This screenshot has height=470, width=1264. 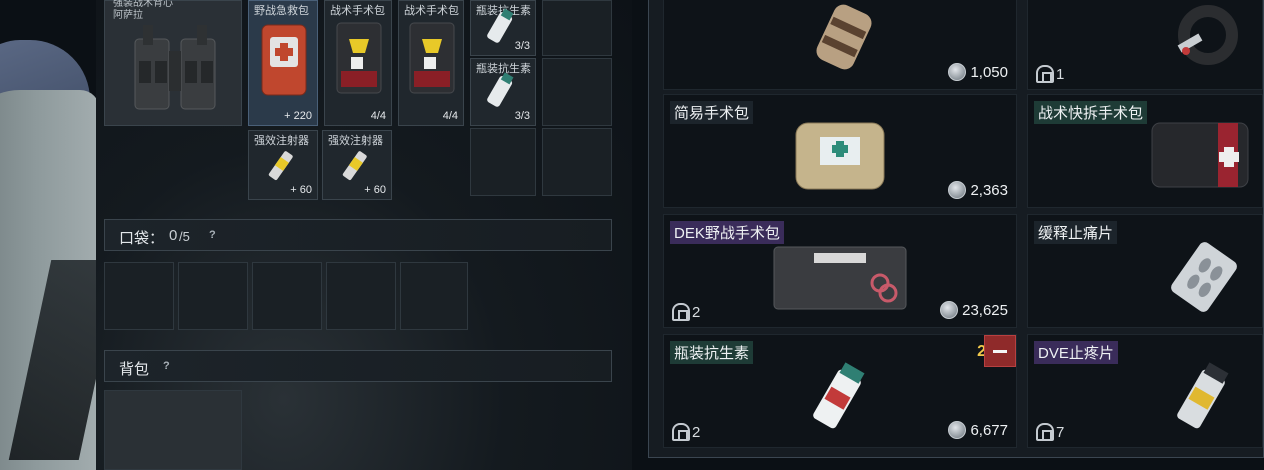 What do you see at coordinates (212, 235) in the screenshot?
I see `pockets-help-icon: ?` at bounding box center [212, 235].